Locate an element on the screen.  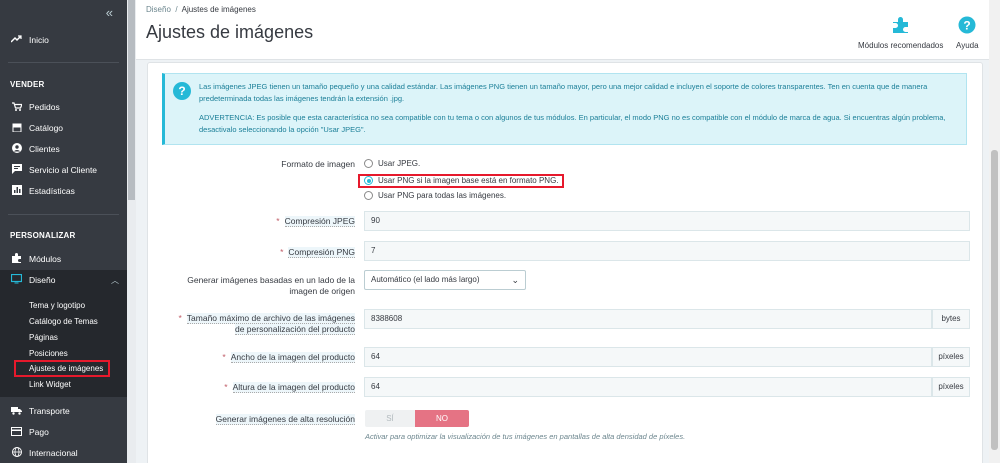
hires-no-option: NO is located at coordinates (442, 418).